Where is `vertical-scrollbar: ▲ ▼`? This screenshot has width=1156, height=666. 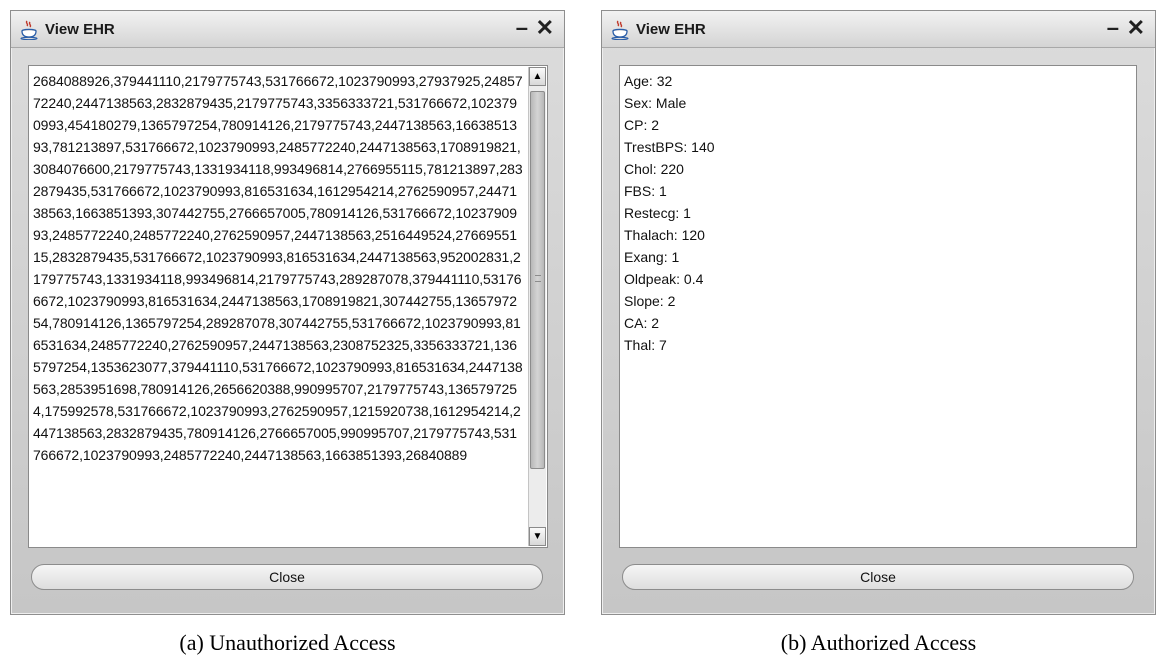
vertical-scrollbar: ▲ ▼ is located at coordinates (537, 306).